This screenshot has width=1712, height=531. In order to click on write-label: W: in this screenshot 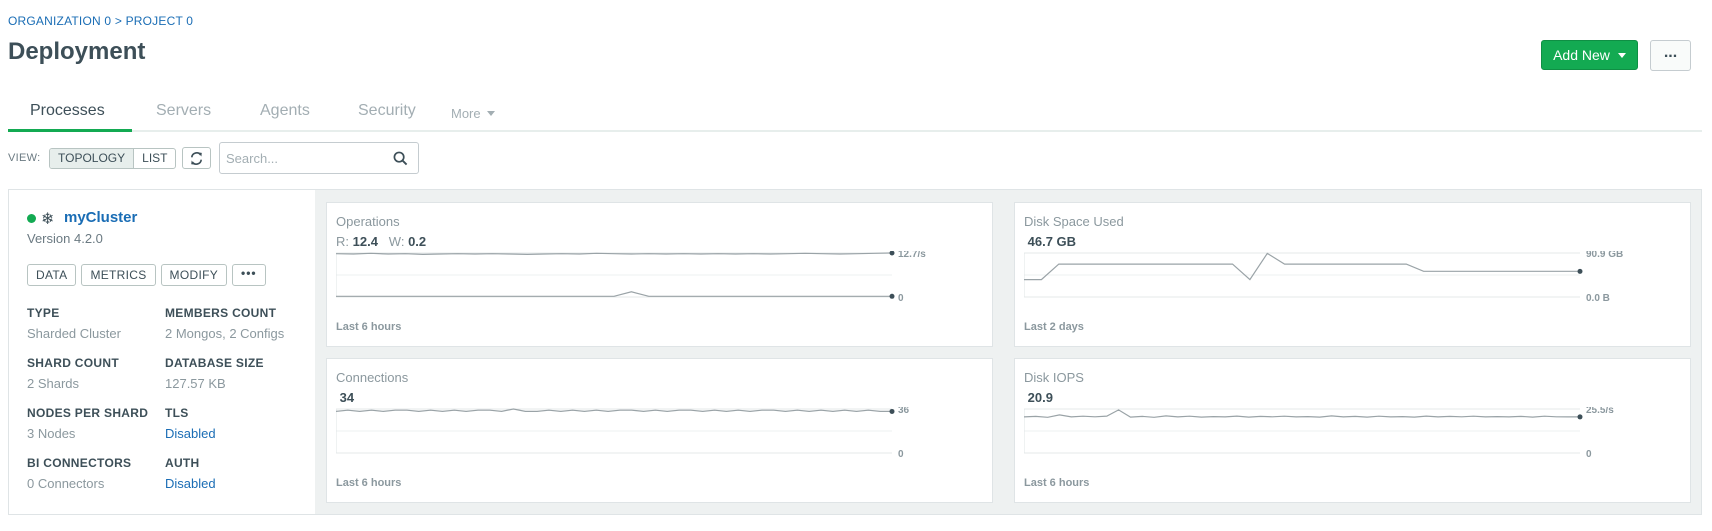, I will do `click(396, 241)`.